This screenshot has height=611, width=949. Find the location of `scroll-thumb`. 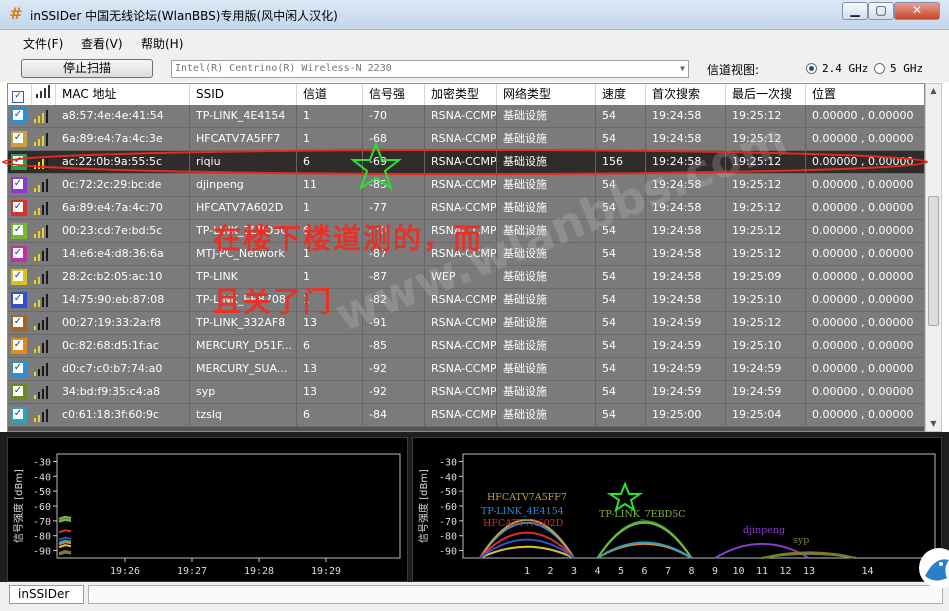

scroll-thumb is located at coordinates (933, 261).